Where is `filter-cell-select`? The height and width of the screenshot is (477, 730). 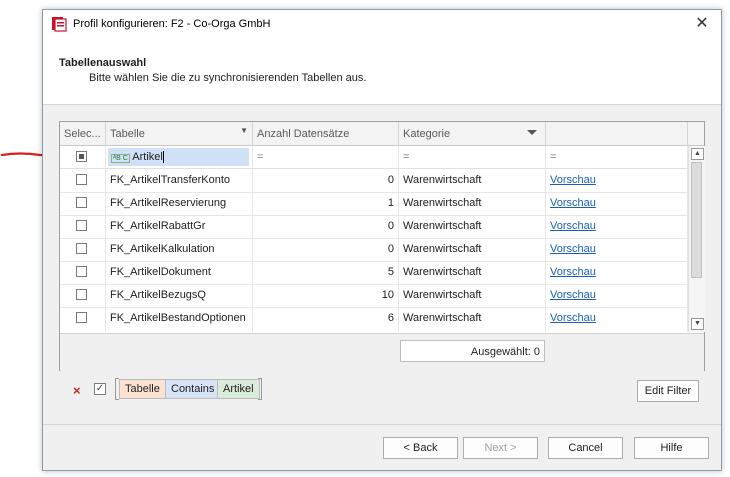
filter-cell-select is located at coordinates (83, 157).